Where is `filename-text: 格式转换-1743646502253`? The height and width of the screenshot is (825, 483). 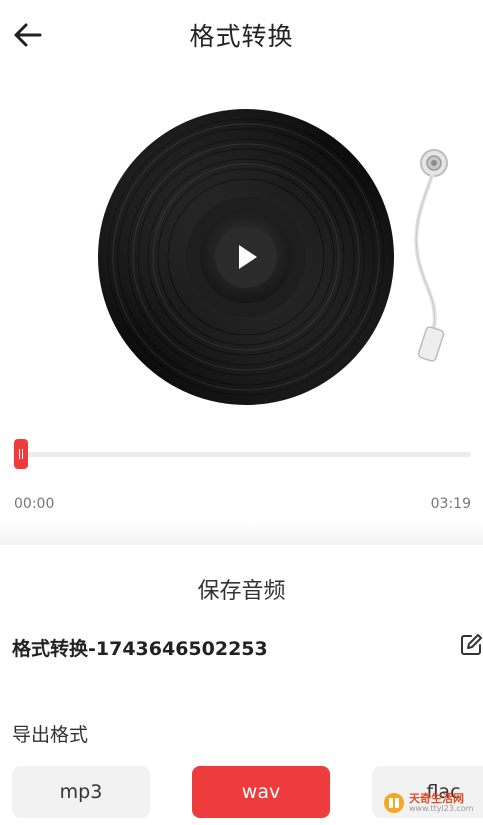 filename-text: 格式转换-1743646502253 is located at coordinates (140, 649).